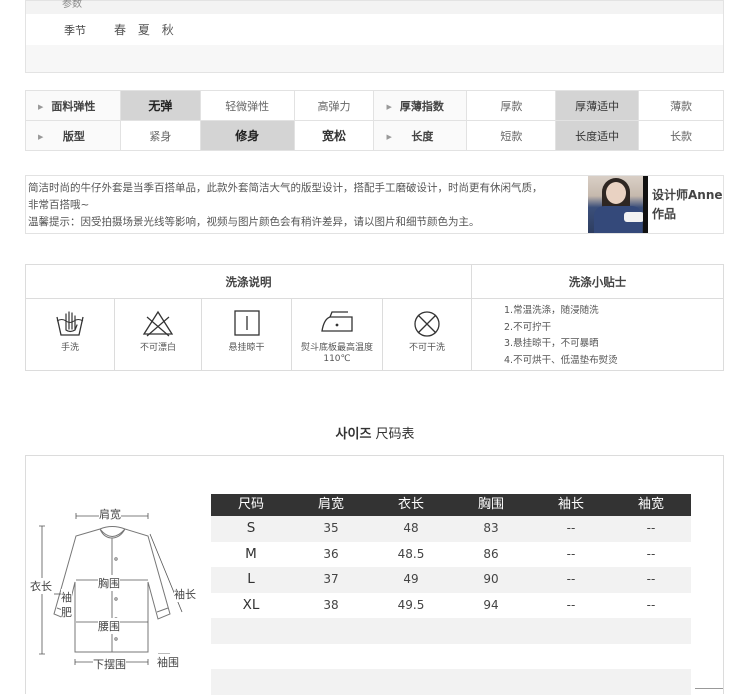  What do you see at coordinates (618, 204) in the screenshot?
I see `designer-photo` at bounding box center [618, 204].